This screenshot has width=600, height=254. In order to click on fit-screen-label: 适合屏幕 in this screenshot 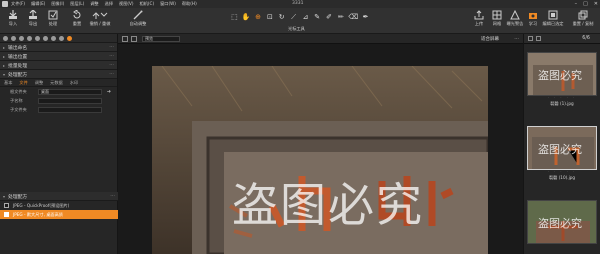, I will do `click(490, 39)`.